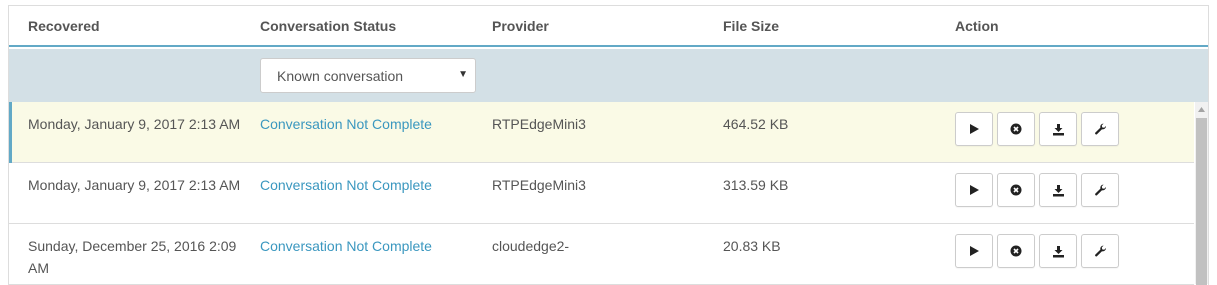 Image resolution: width=1217 pixels, height=285 pixels. I want to click on scrollbar-thumb, so click(1201, 201).